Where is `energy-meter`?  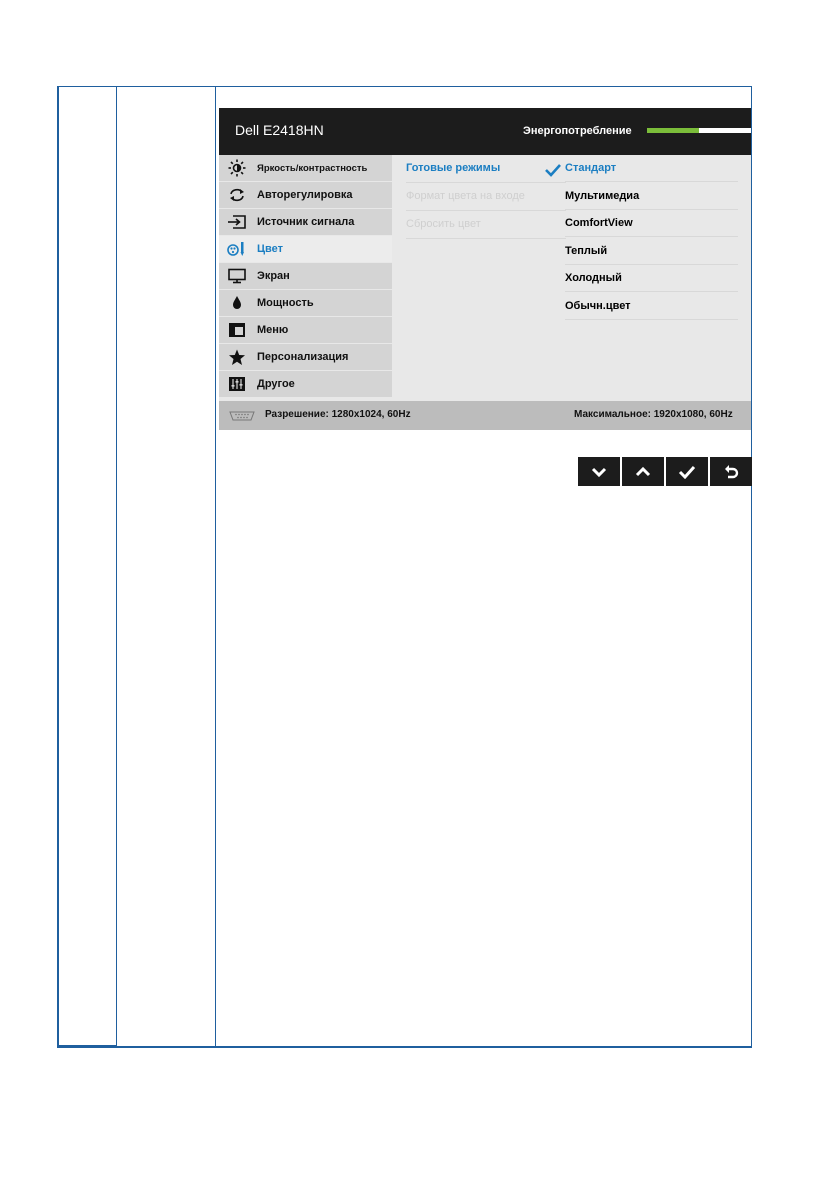
energy-meter is located at coordinates (699, 130).